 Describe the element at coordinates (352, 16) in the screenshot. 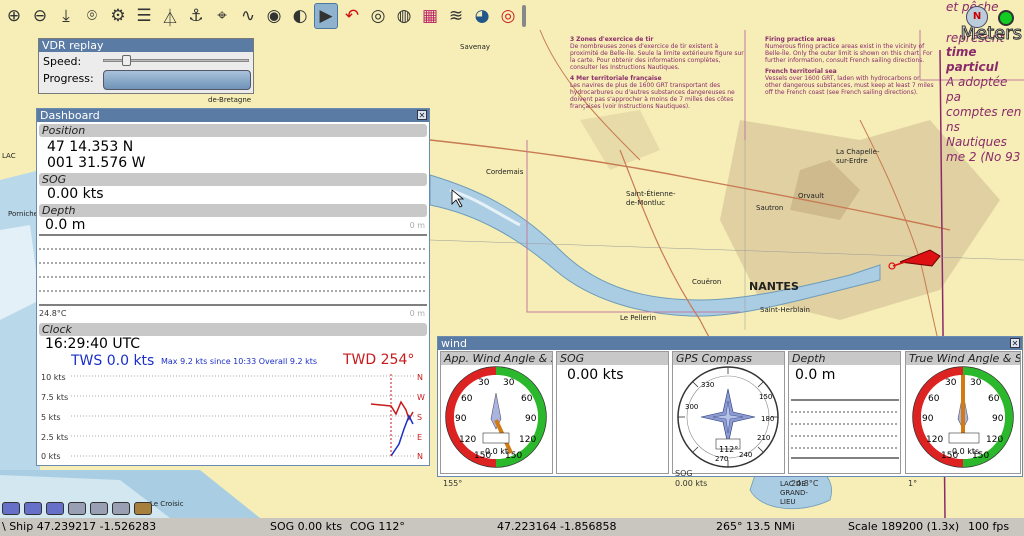

I see `mob-icon: ↶` at that location.